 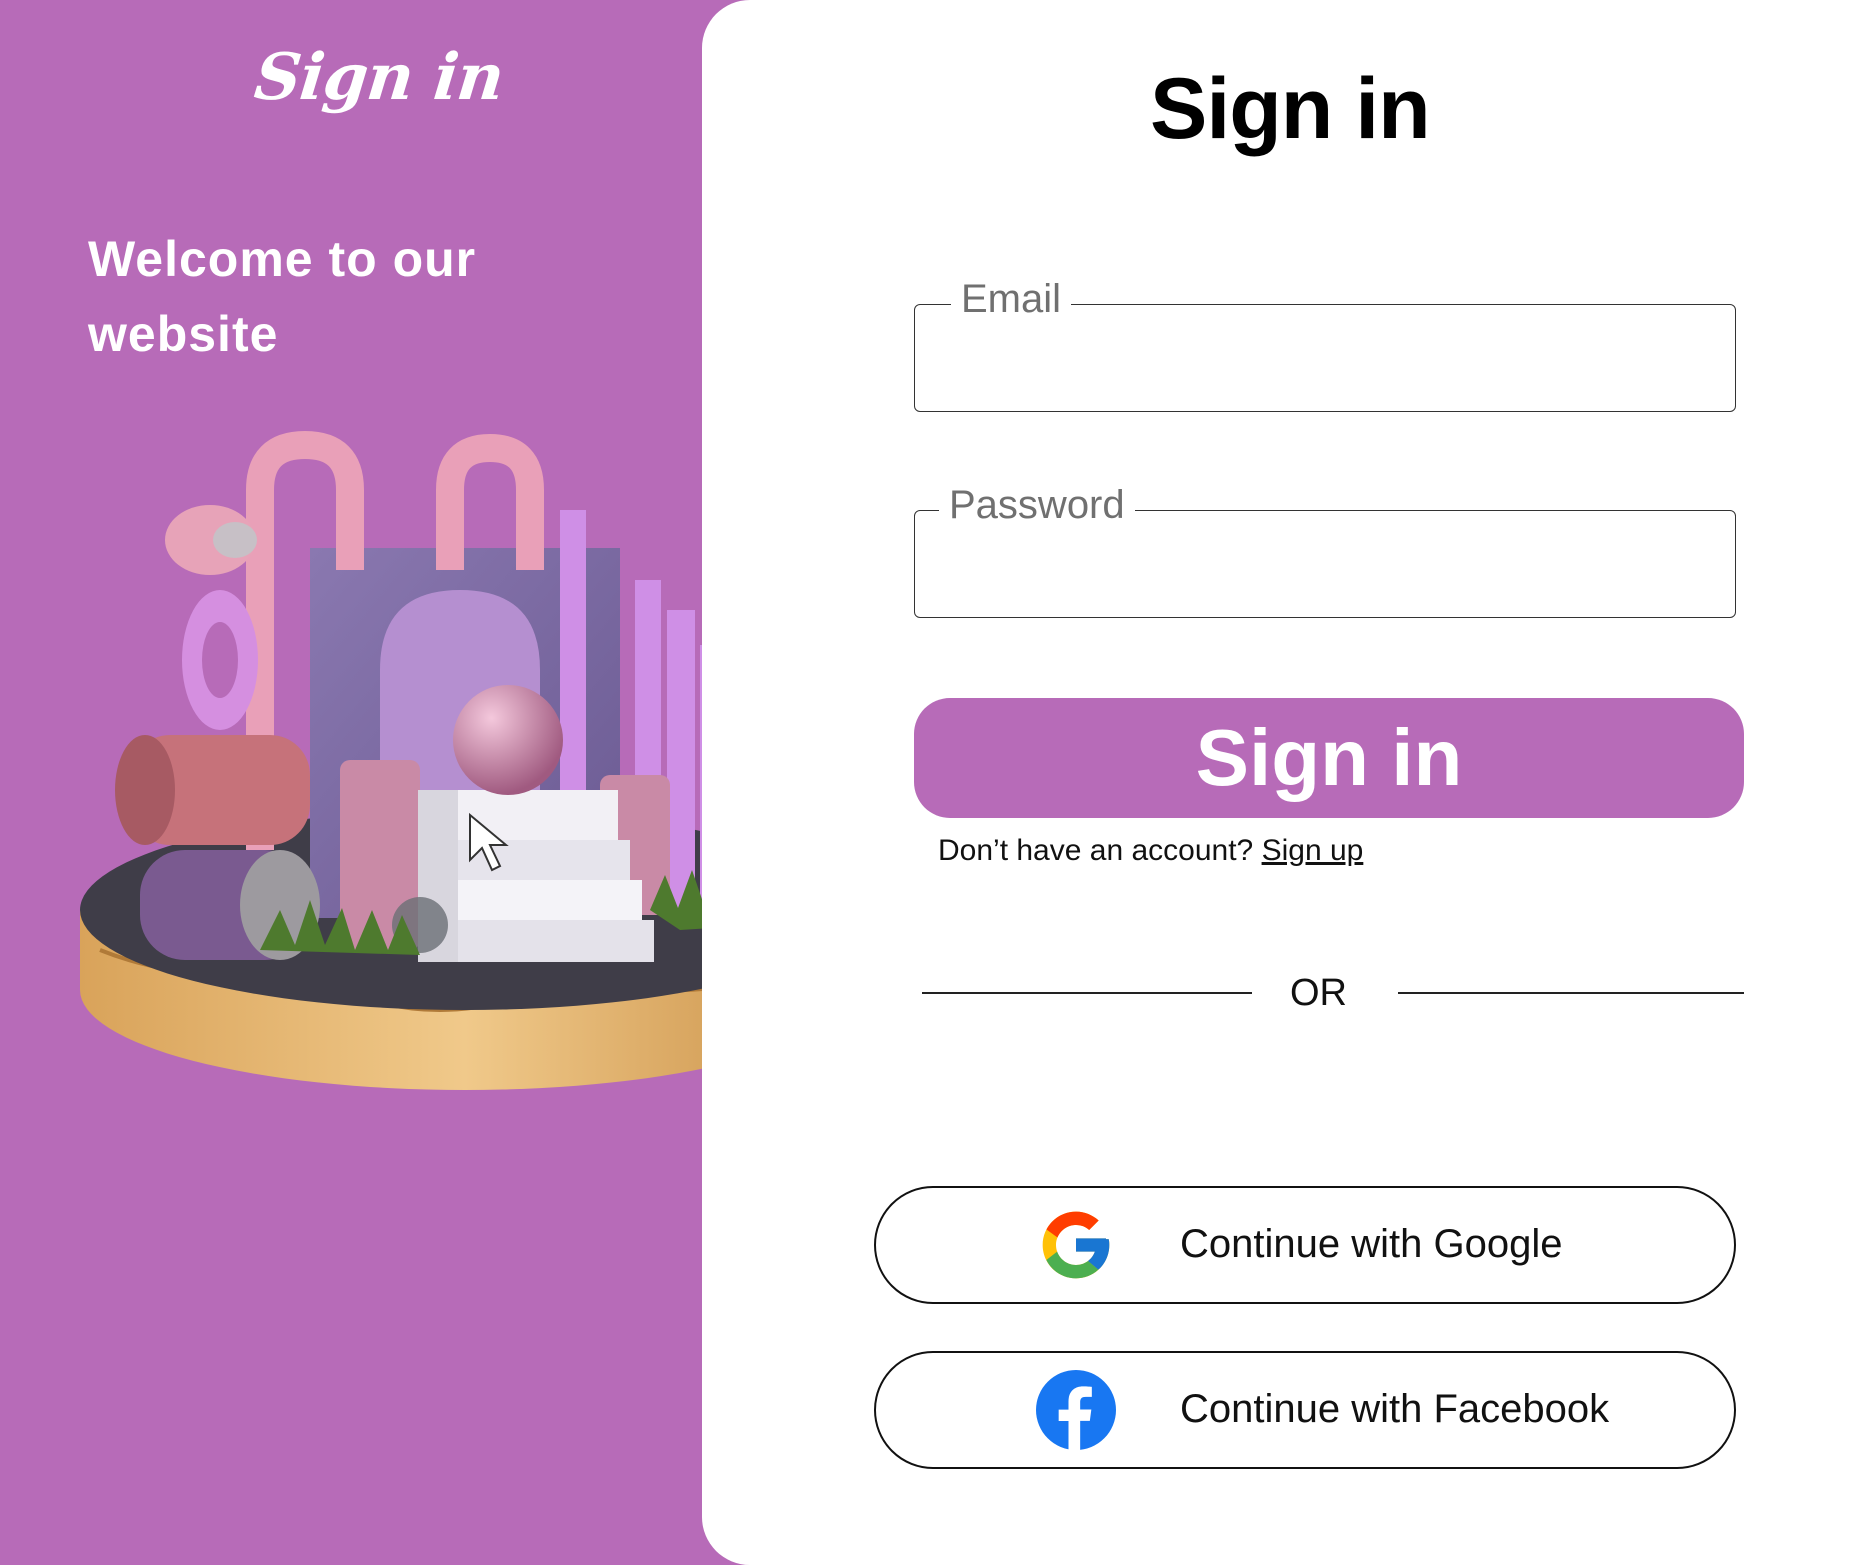 I want to click on or-divider-text: OR, so click(x=1318, y=993).